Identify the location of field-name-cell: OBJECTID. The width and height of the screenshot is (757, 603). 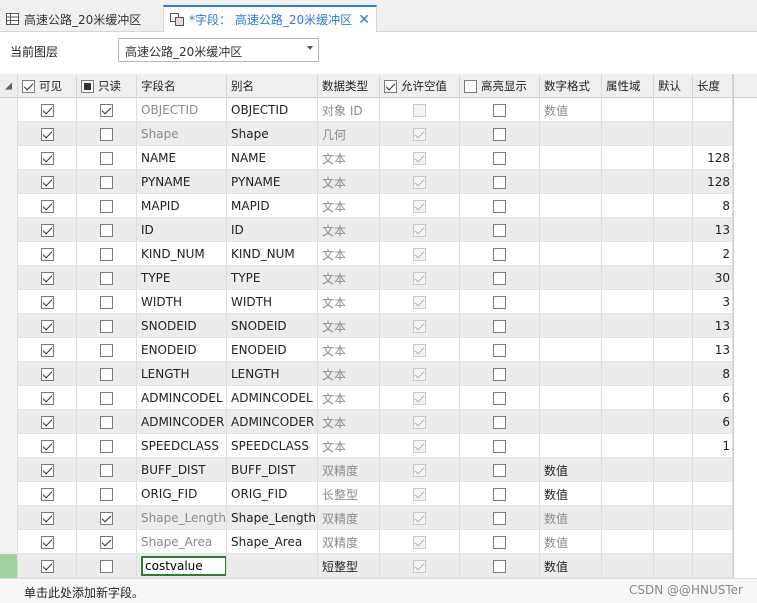
(182, 110).